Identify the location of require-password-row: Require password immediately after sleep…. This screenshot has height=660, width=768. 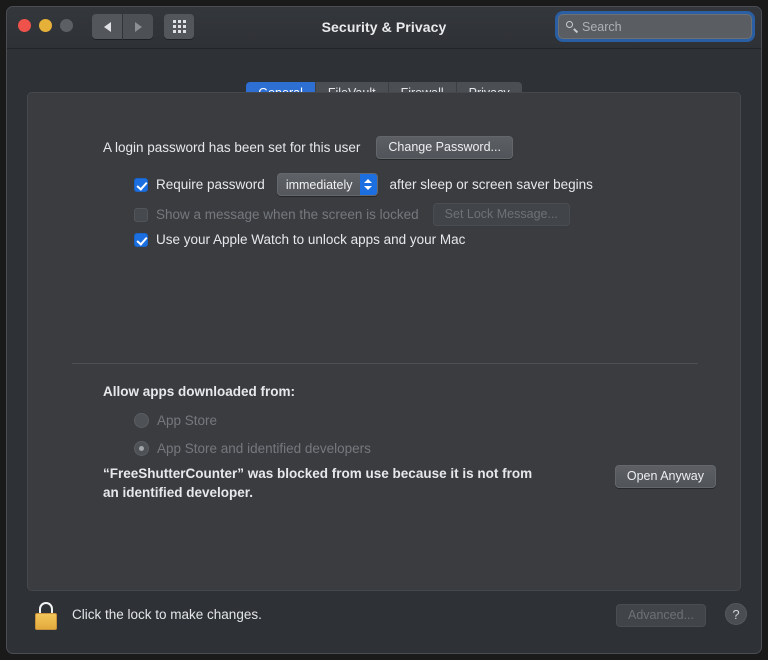
(363, 184).